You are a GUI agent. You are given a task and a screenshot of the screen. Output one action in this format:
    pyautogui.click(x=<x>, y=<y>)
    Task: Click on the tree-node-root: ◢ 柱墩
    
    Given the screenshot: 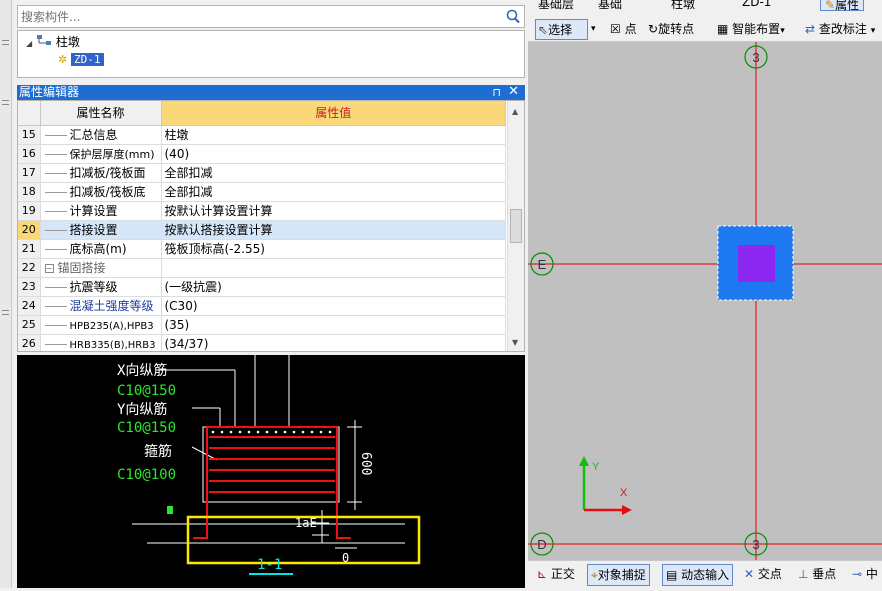 What is the action you would take?
    pyautogui.click(x=53, y=42)
    